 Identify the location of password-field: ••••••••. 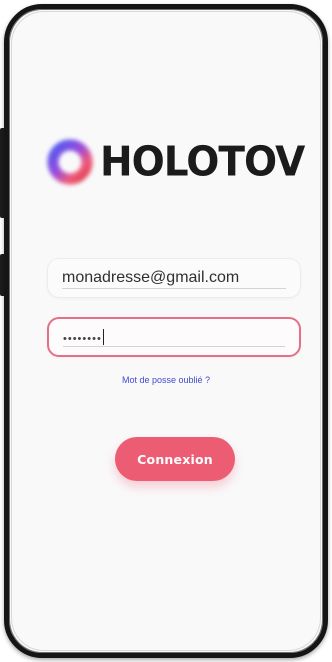
(174, 337).